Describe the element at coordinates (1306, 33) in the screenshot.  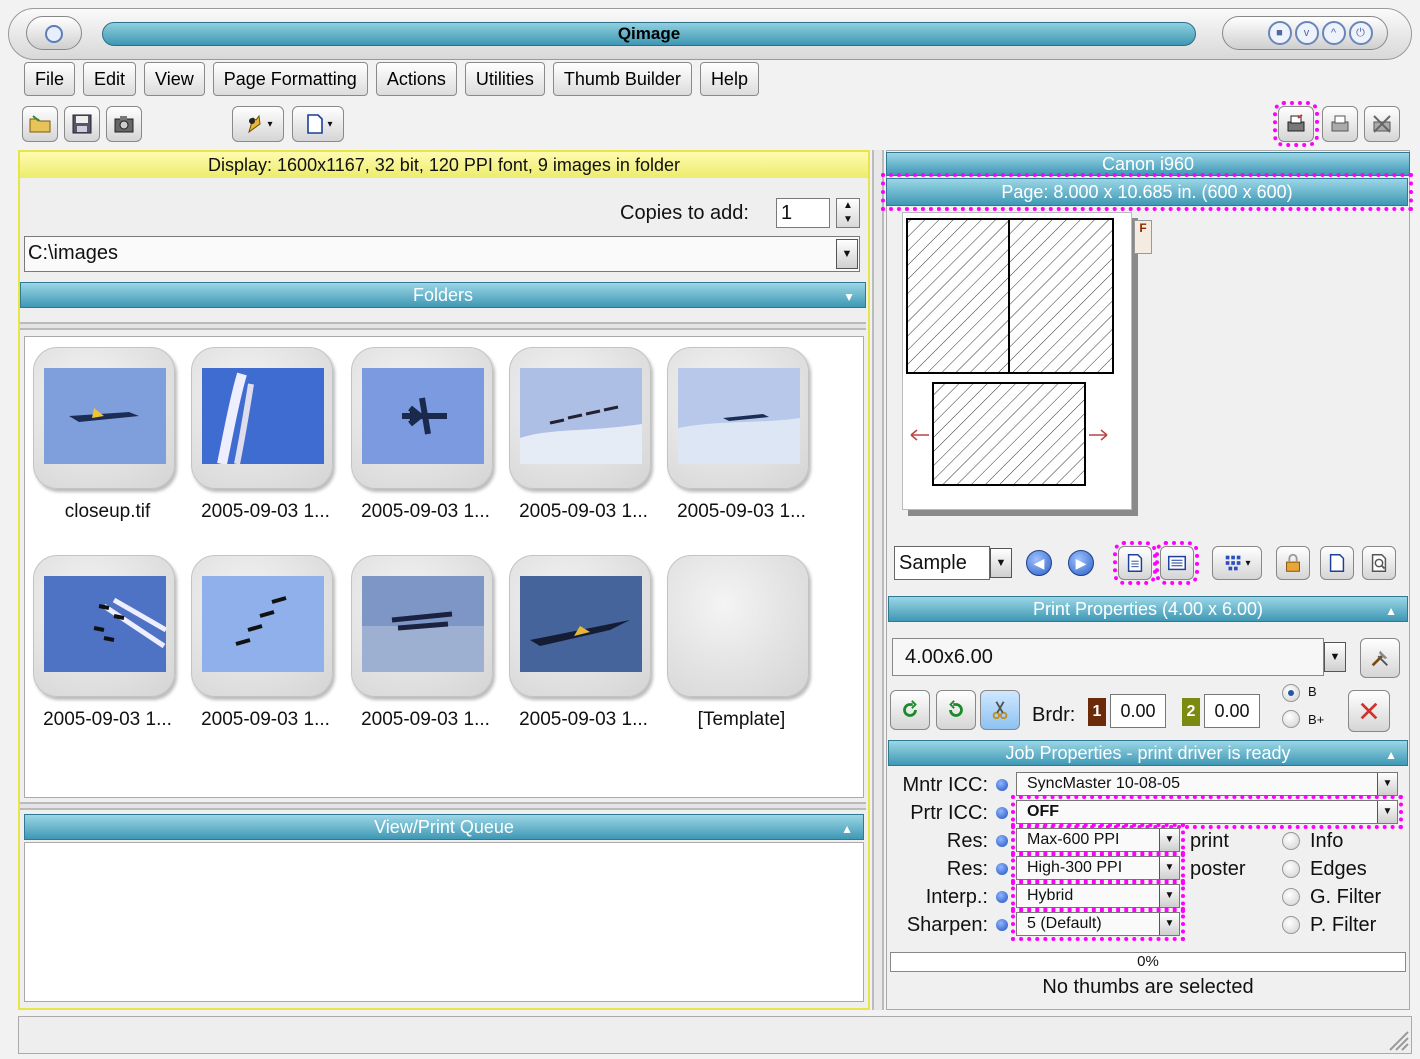
I see `chevron-down-icon: v` at that location.